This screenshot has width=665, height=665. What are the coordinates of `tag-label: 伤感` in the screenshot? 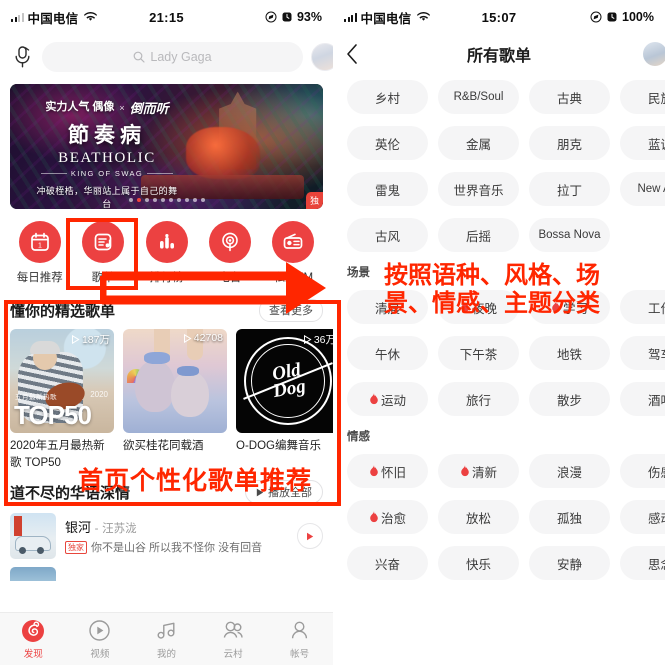 It's located at (656, 472).